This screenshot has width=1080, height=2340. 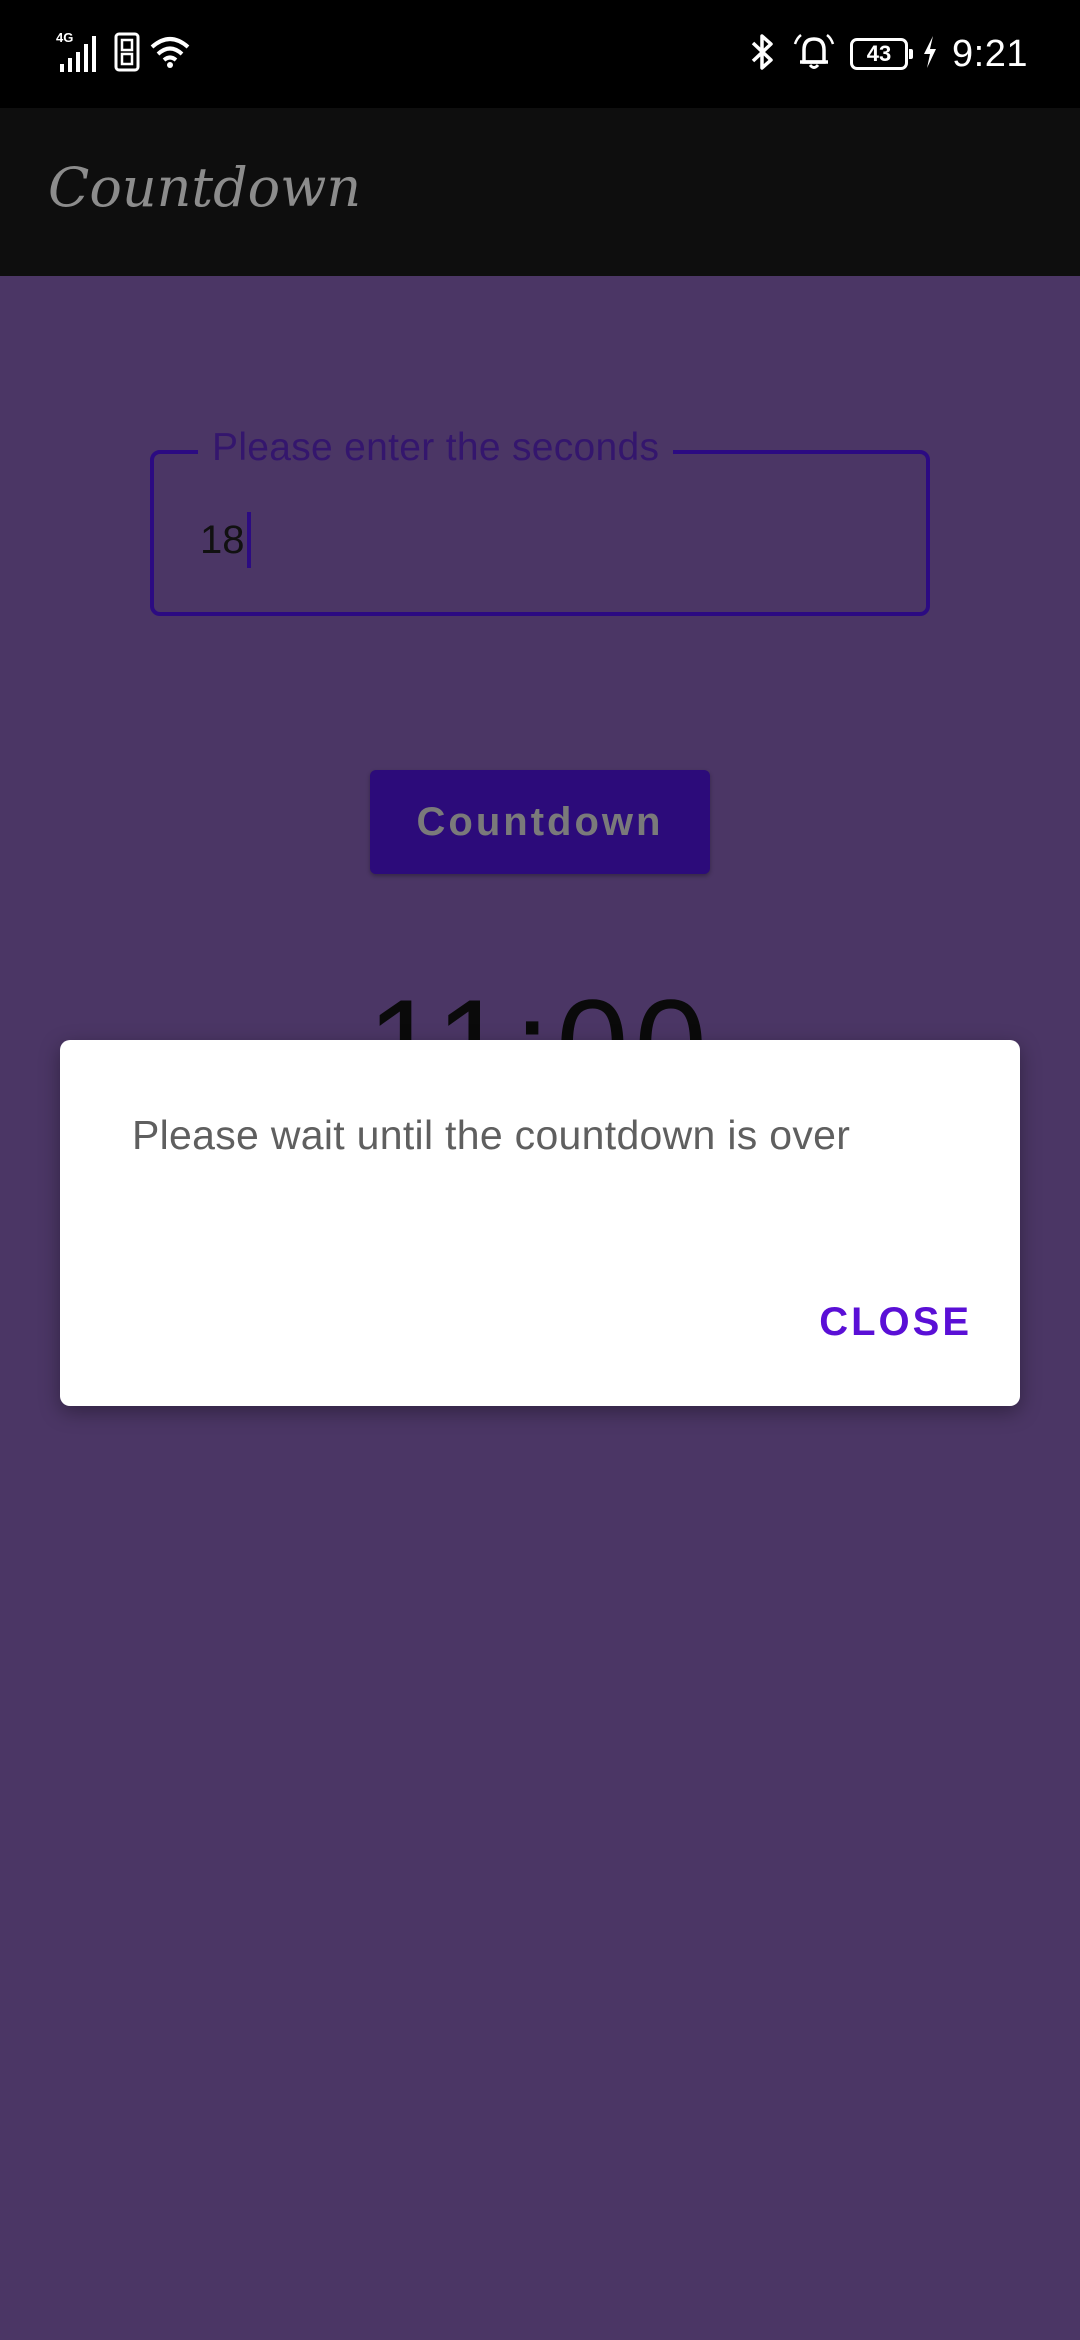 What do you see at coordinates (814, 54) in the screenshot?
I see `alarm-icon` at bounding box center [814, 54].